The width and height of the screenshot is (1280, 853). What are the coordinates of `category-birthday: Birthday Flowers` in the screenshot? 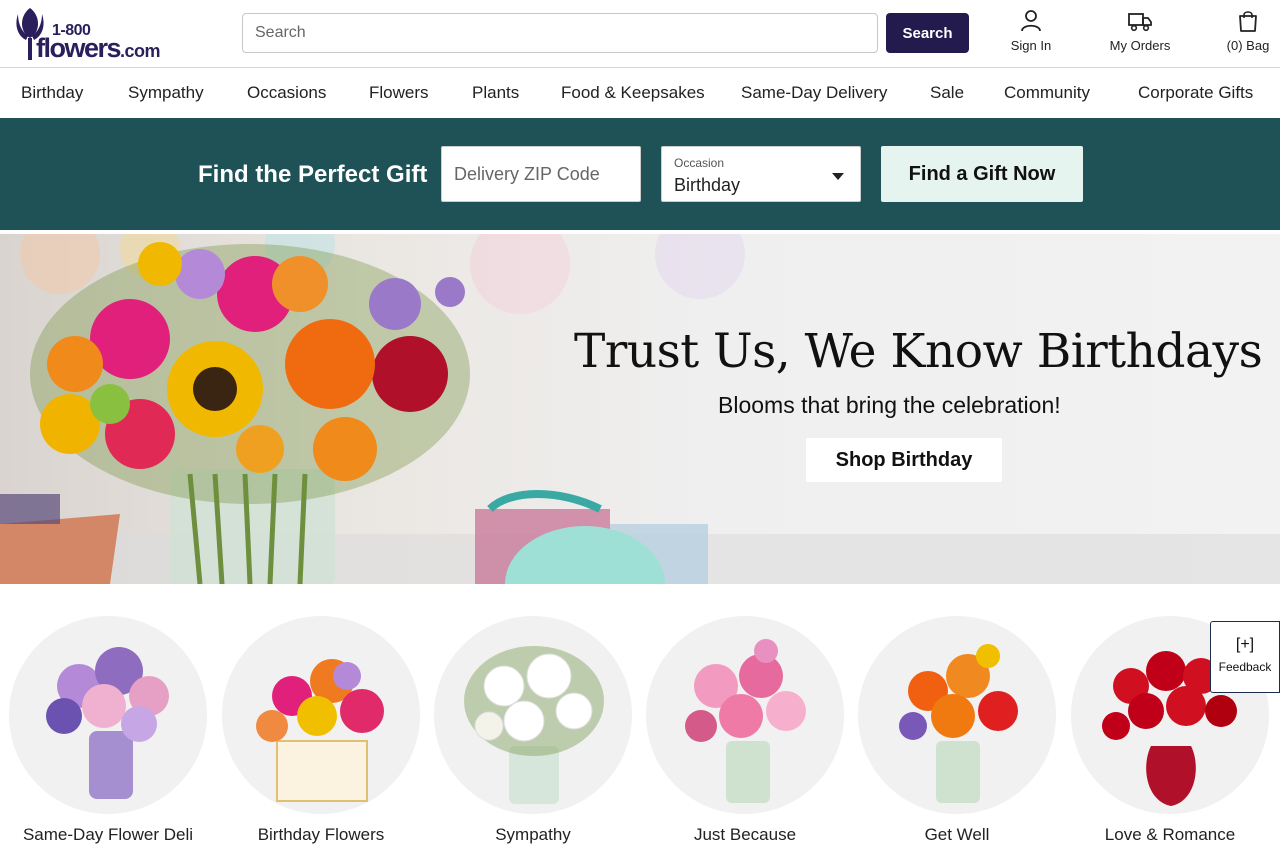 It's located at (321, 731).